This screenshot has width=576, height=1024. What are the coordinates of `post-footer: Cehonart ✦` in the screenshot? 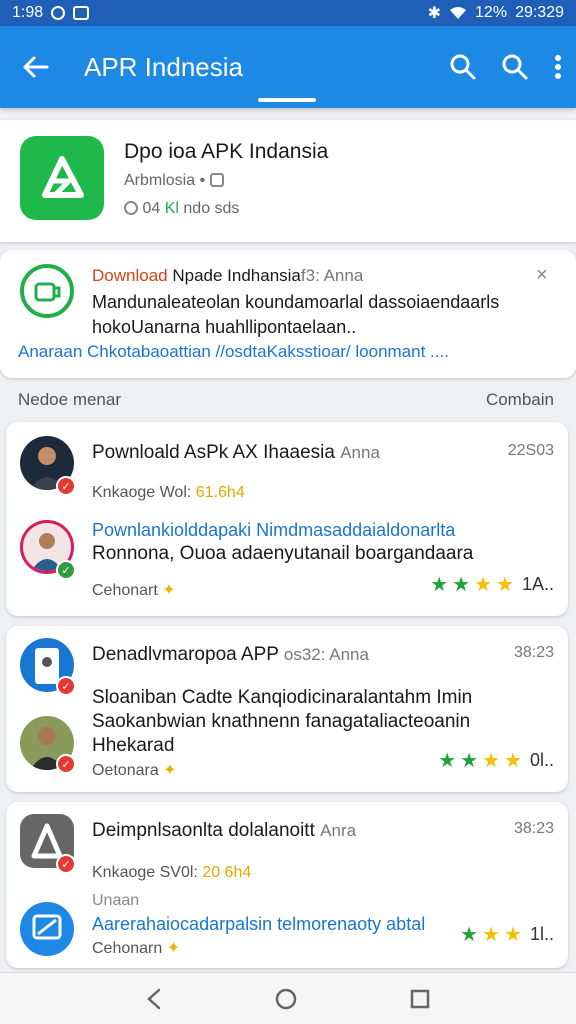 It's located at (134, 590).